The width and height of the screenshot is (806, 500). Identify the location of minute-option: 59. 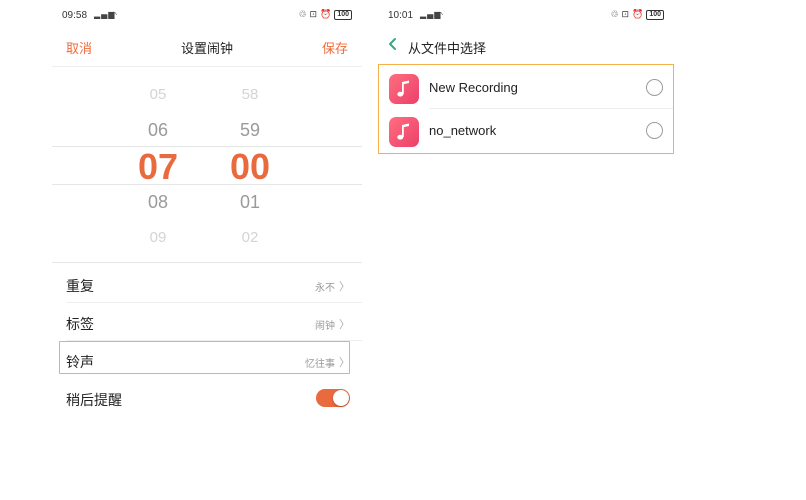
(250, 130).